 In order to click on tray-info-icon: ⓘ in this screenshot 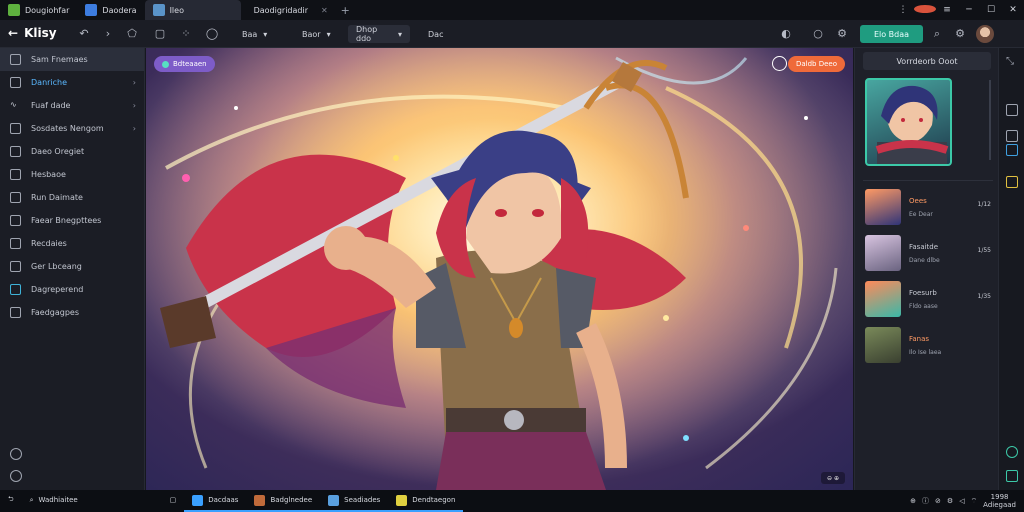, I will do `click(925, 501)`.